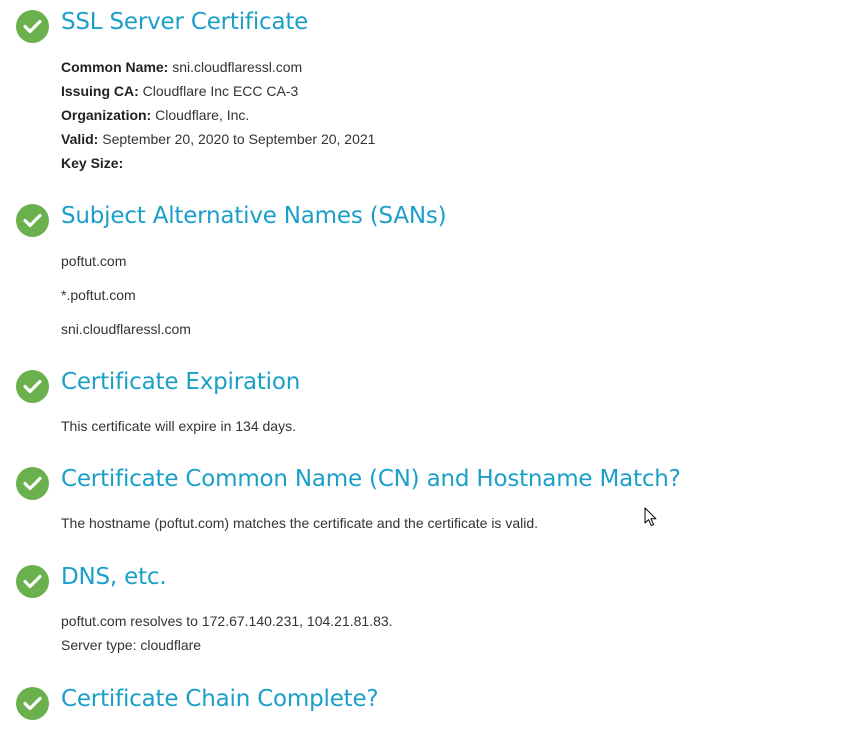 The image size is (848, 730). I want to click on section-heading: Certificate Chain Complete?, so click(220, 699).